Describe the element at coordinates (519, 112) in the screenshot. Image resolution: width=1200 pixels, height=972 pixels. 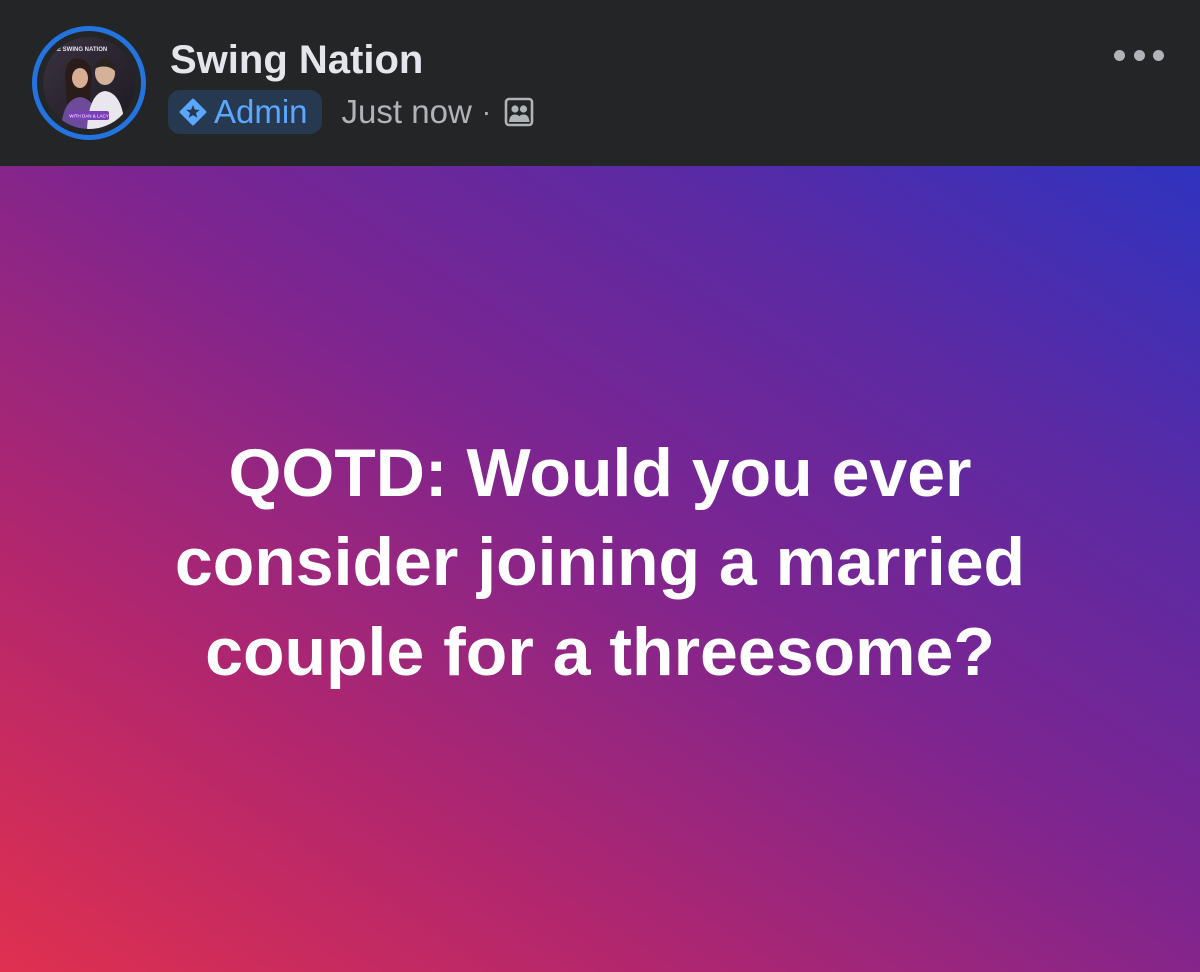
I see `group-members-icon` at that location.